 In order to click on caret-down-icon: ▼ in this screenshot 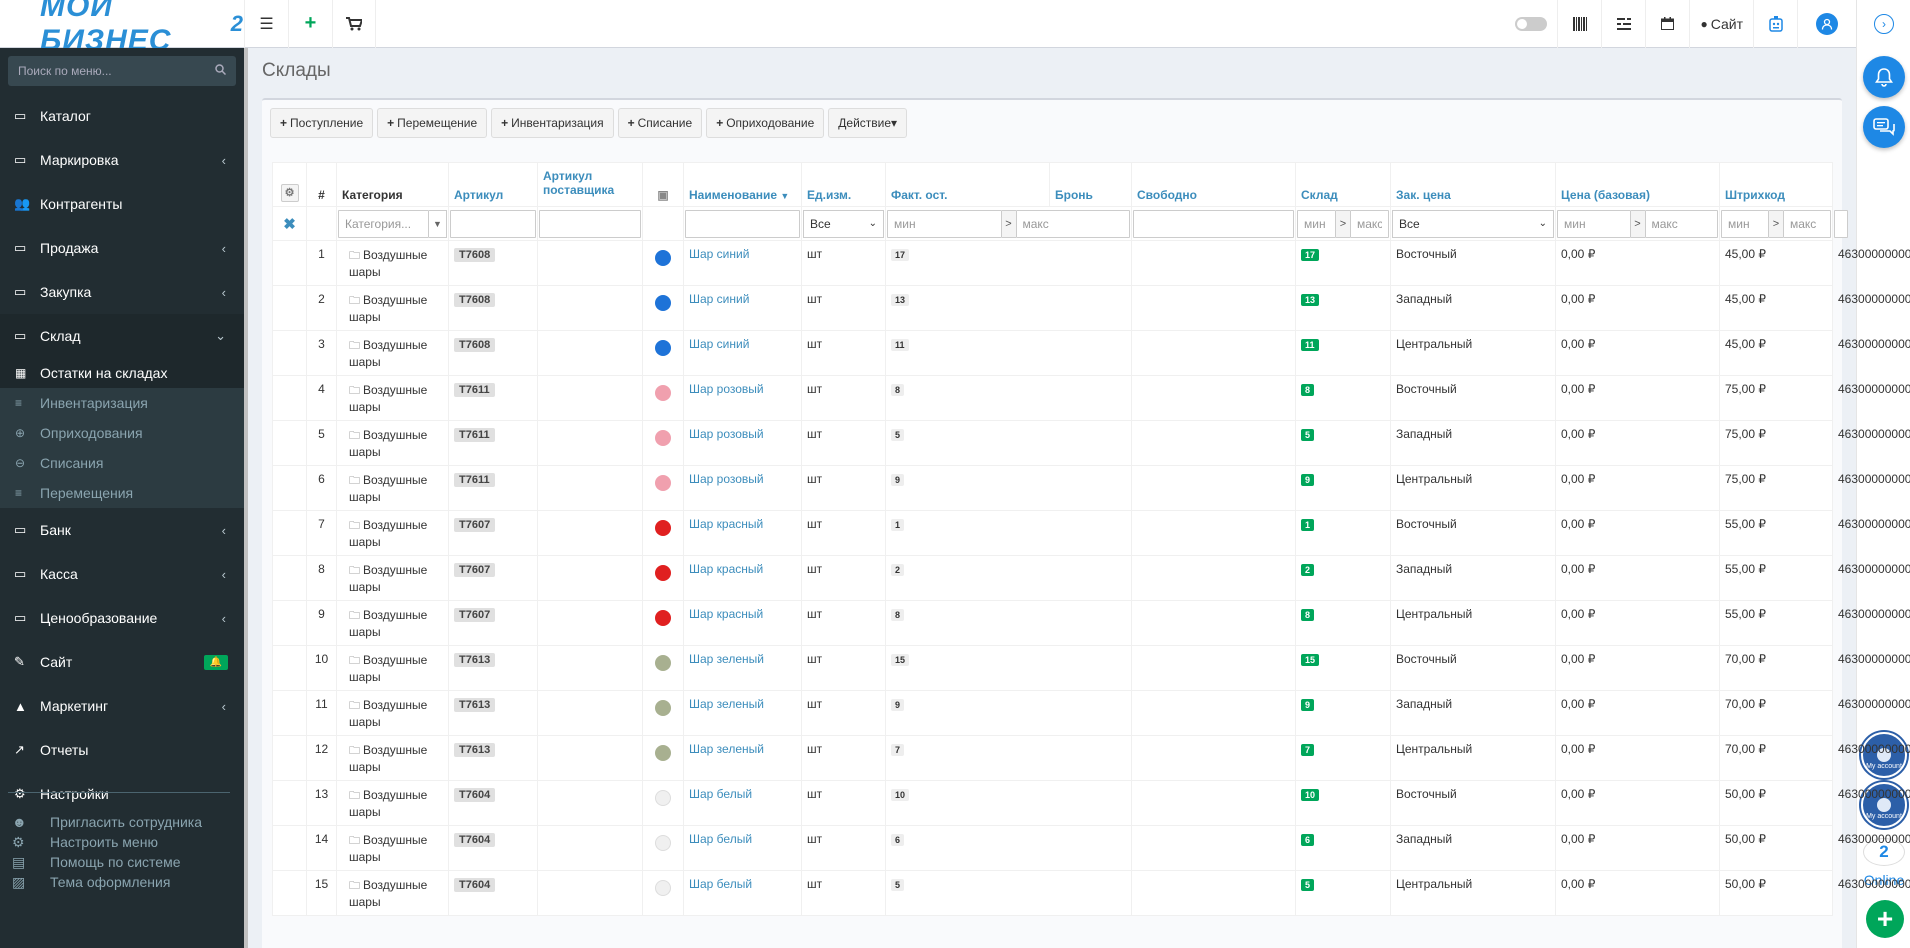, I will do `click(438, 223)`.